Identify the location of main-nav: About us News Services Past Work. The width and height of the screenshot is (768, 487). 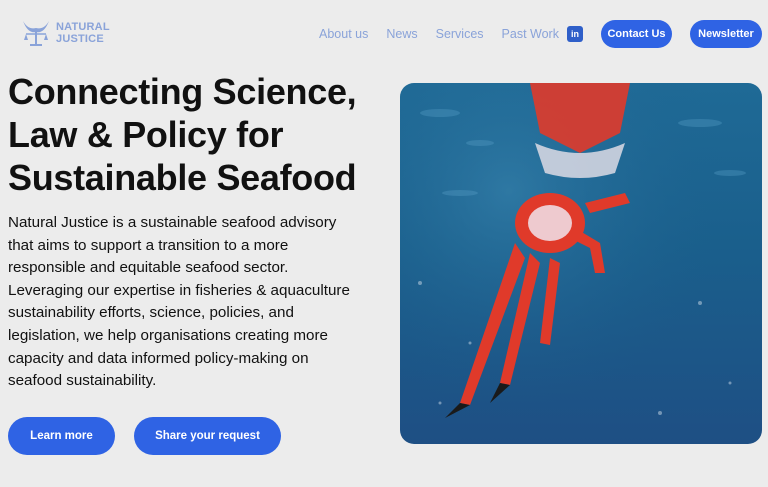
(448, 34).